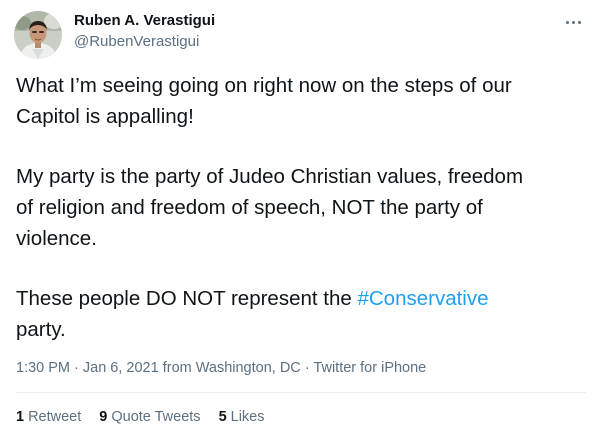  I want to click on tweet-time: 1:30 PM, so click(43, 368).